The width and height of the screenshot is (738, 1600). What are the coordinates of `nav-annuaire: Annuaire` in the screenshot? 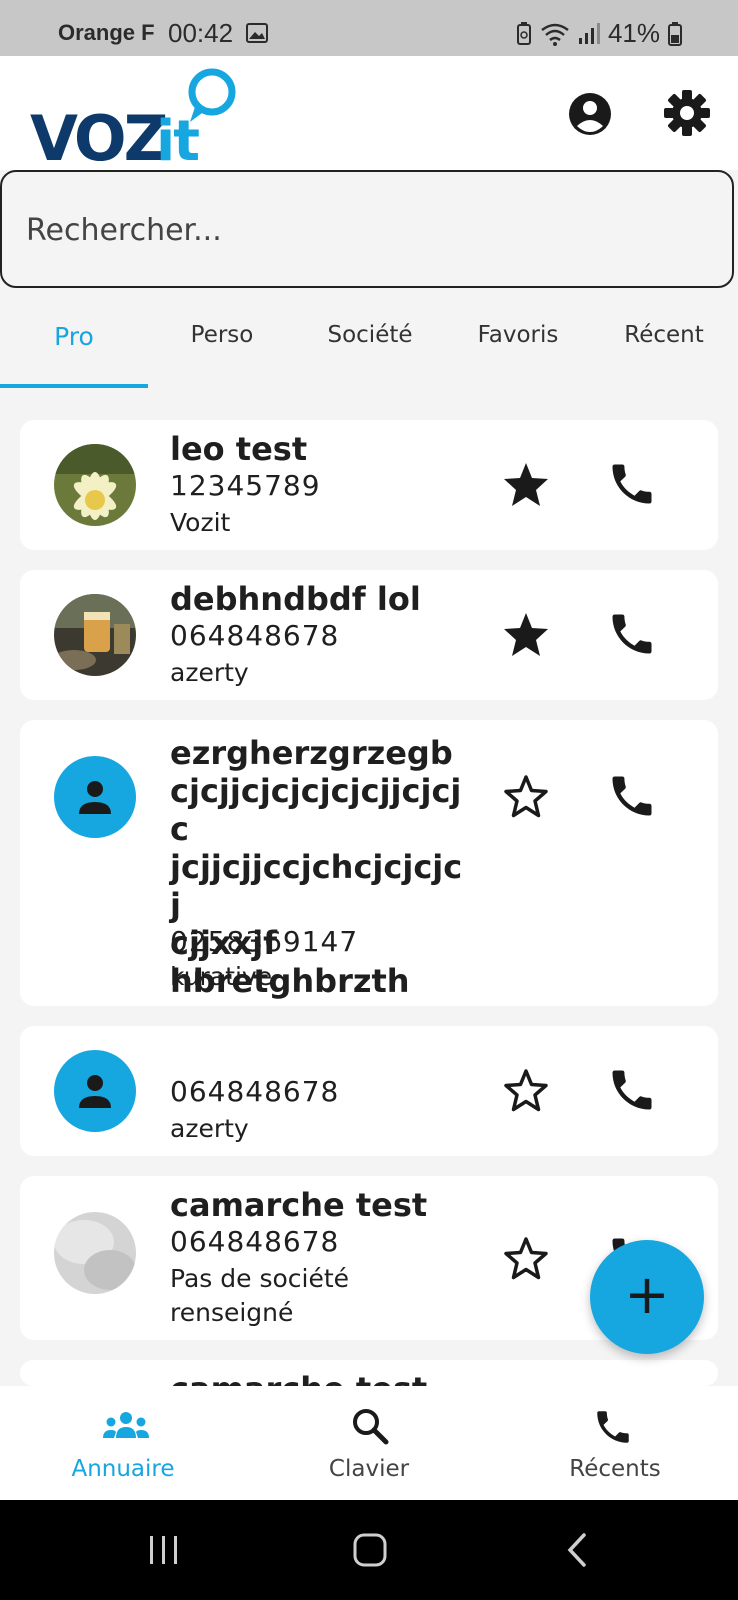 It's located at (123, 1443).